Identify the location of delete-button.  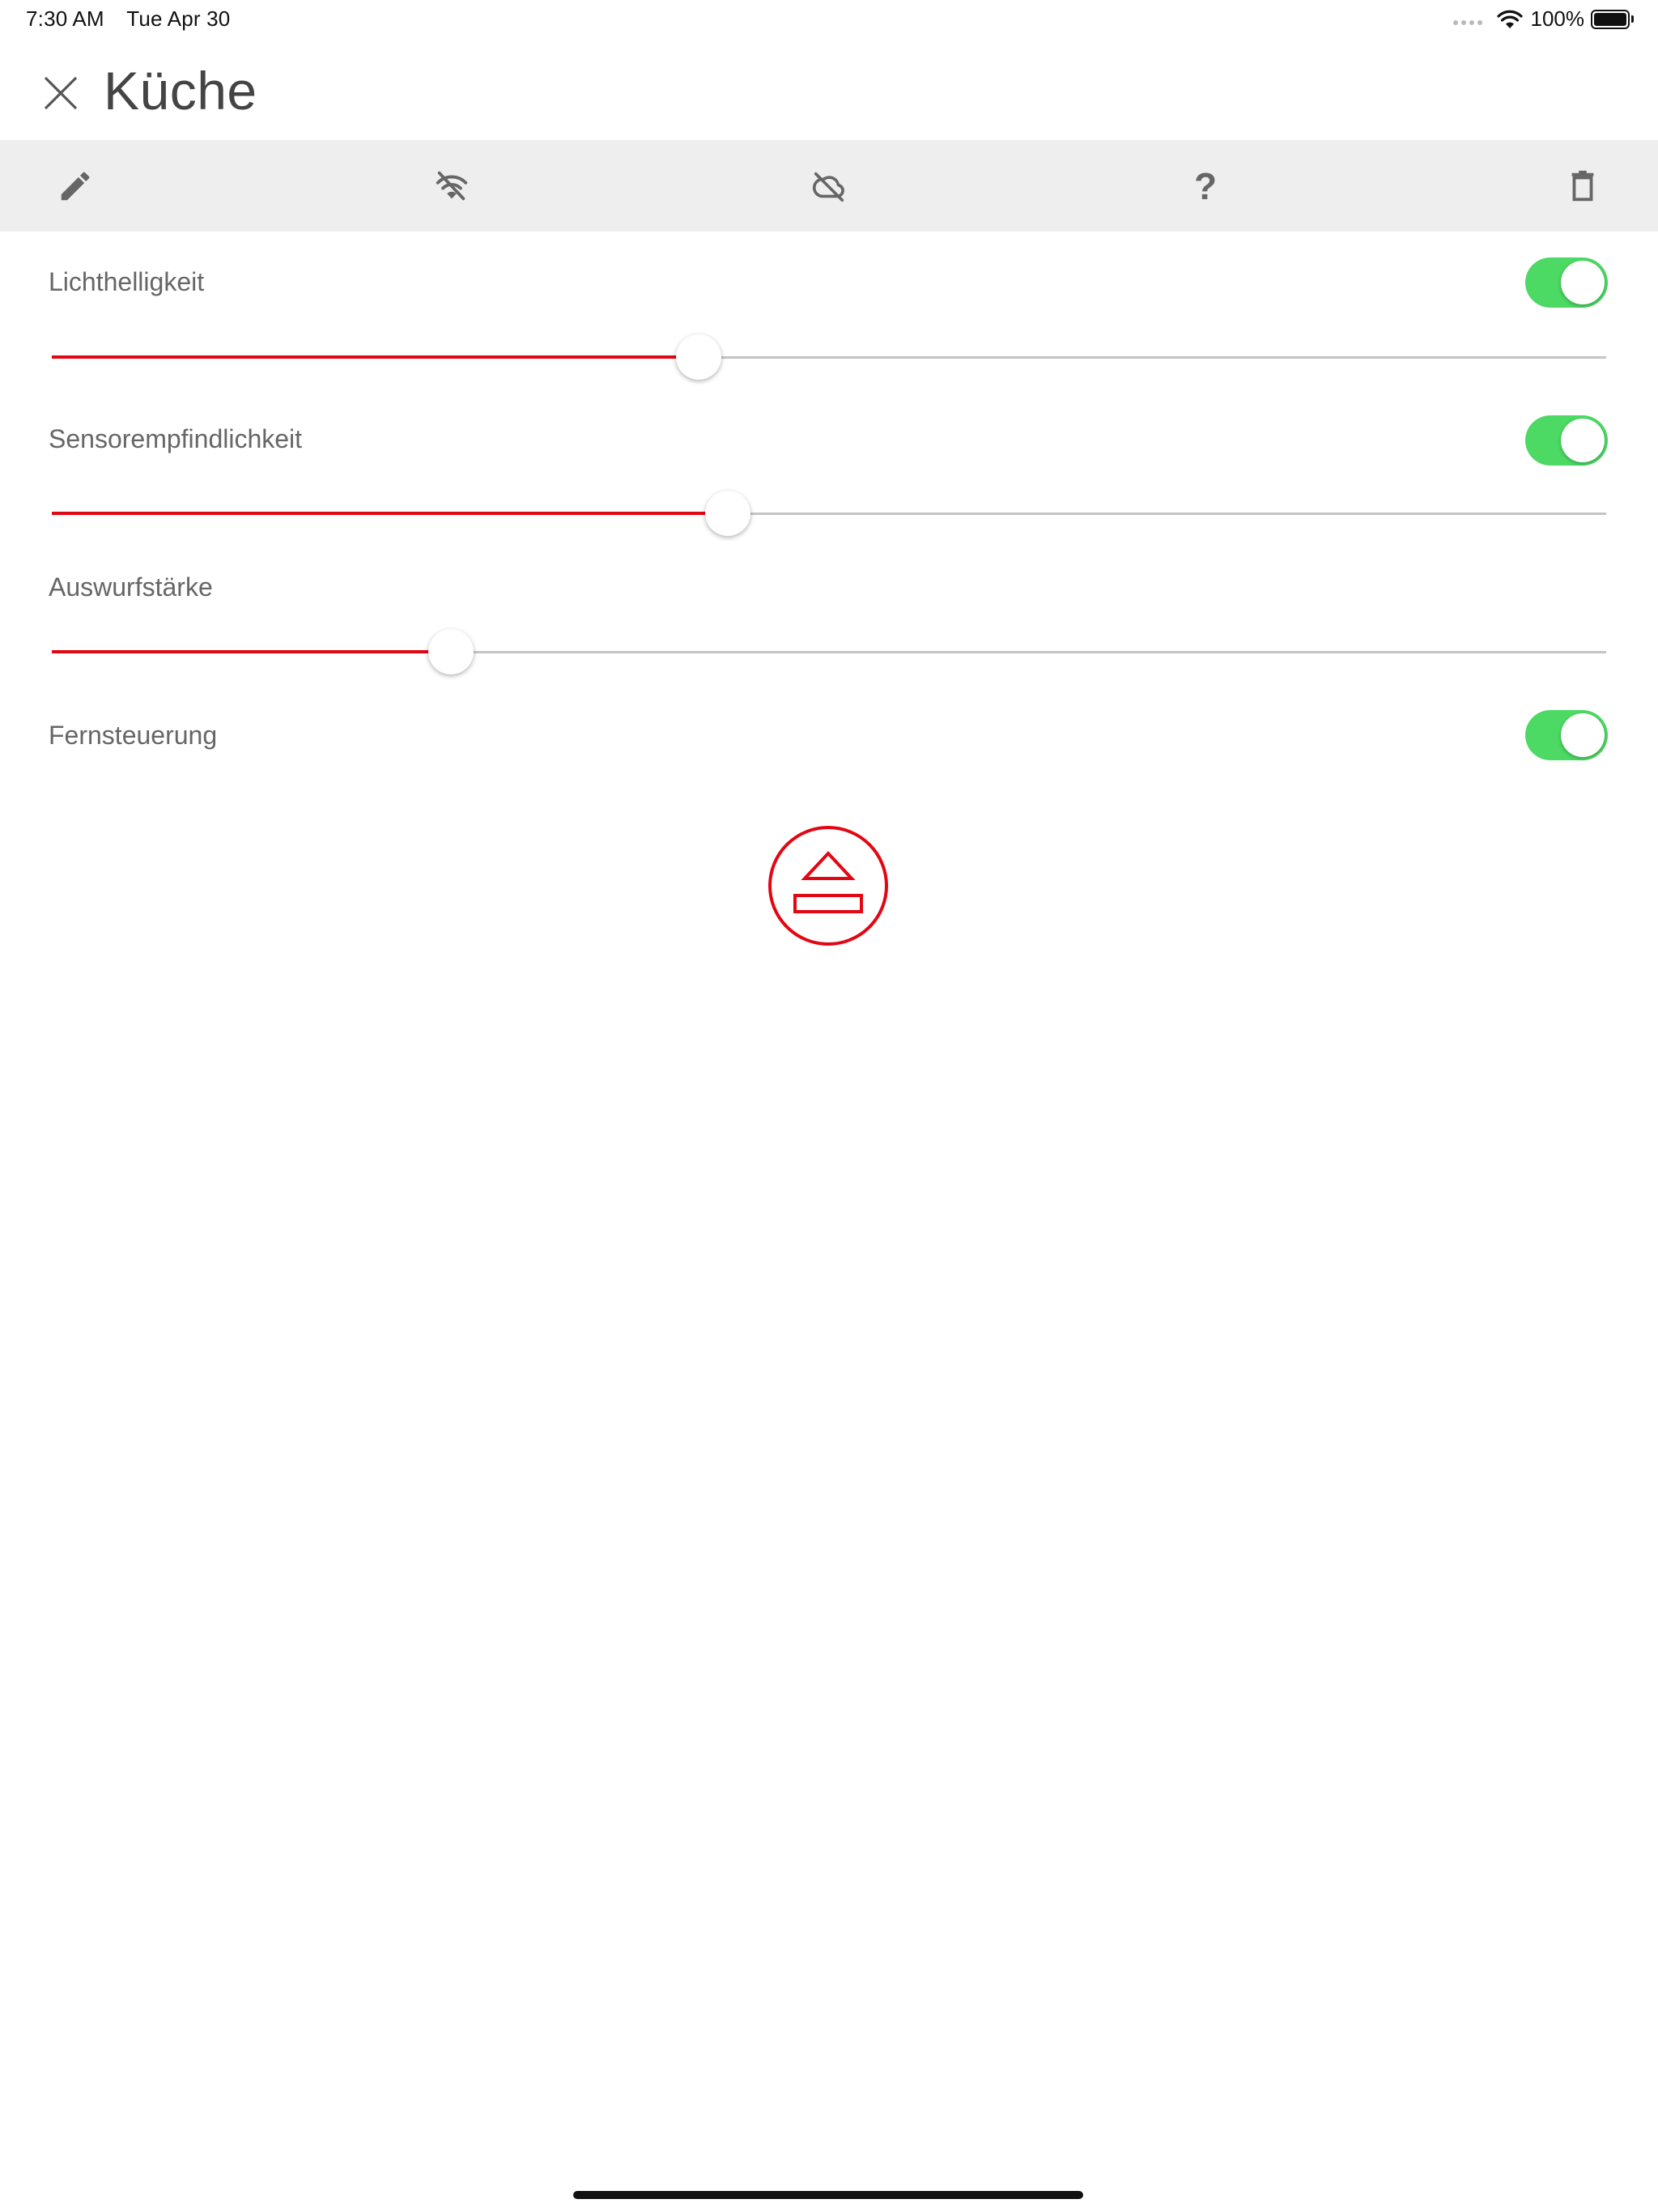
(1583, 186).